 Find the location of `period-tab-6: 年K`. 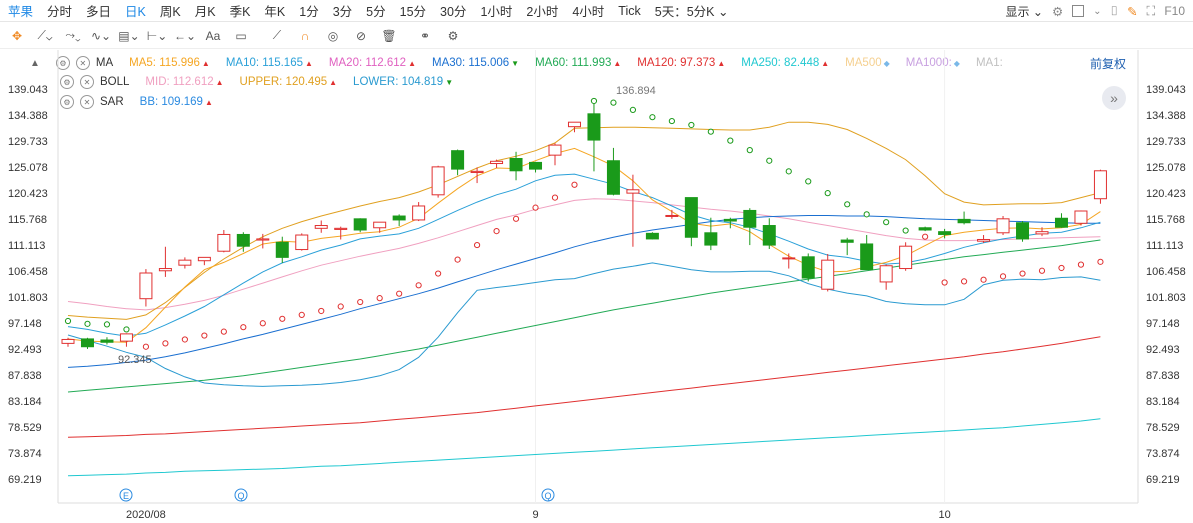

period-tab-6: 年K is located at coordinates (274, 10).